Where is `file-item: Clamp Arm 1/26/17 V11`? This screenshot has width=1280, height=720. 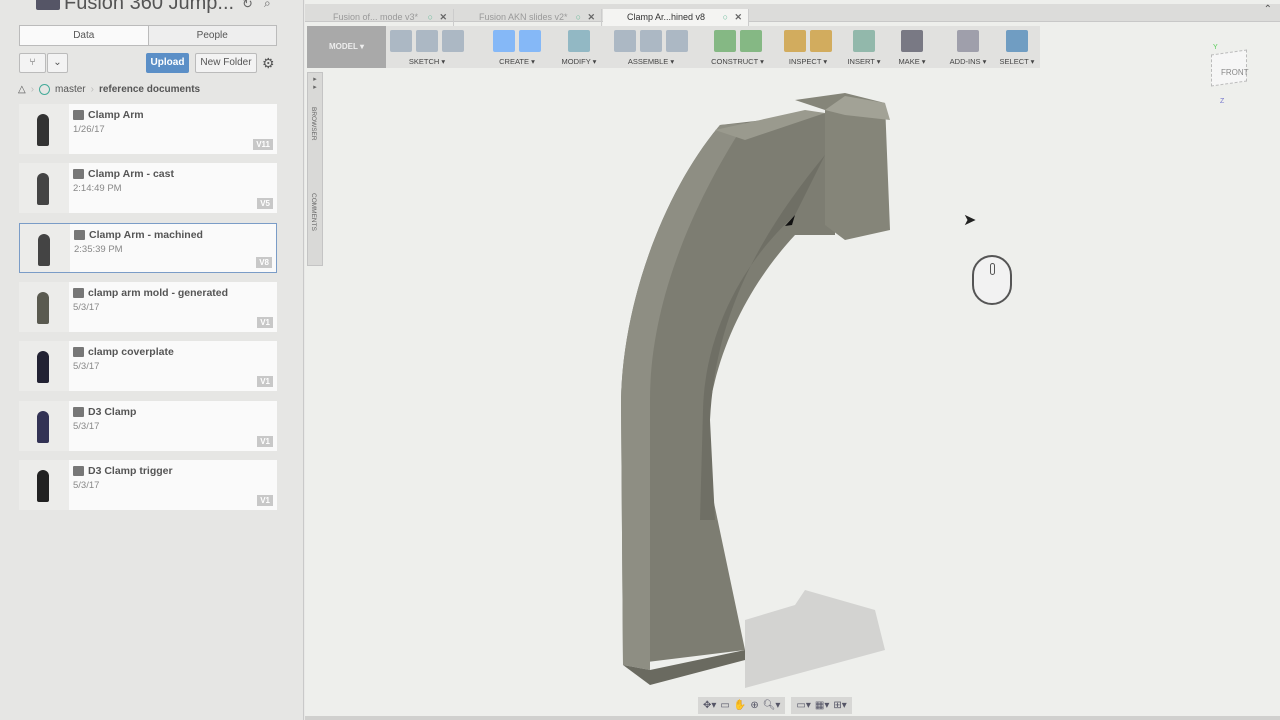 file-item: Clamp Arm 1/26/17 V11 is located at coordinates (148, 129).